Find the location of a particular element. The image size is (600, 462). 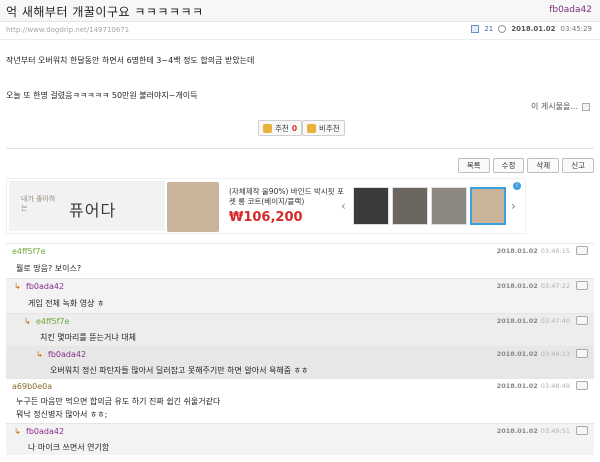

ad-logo-small: 내가 좋아하는 is located at coordinates (38, 203).